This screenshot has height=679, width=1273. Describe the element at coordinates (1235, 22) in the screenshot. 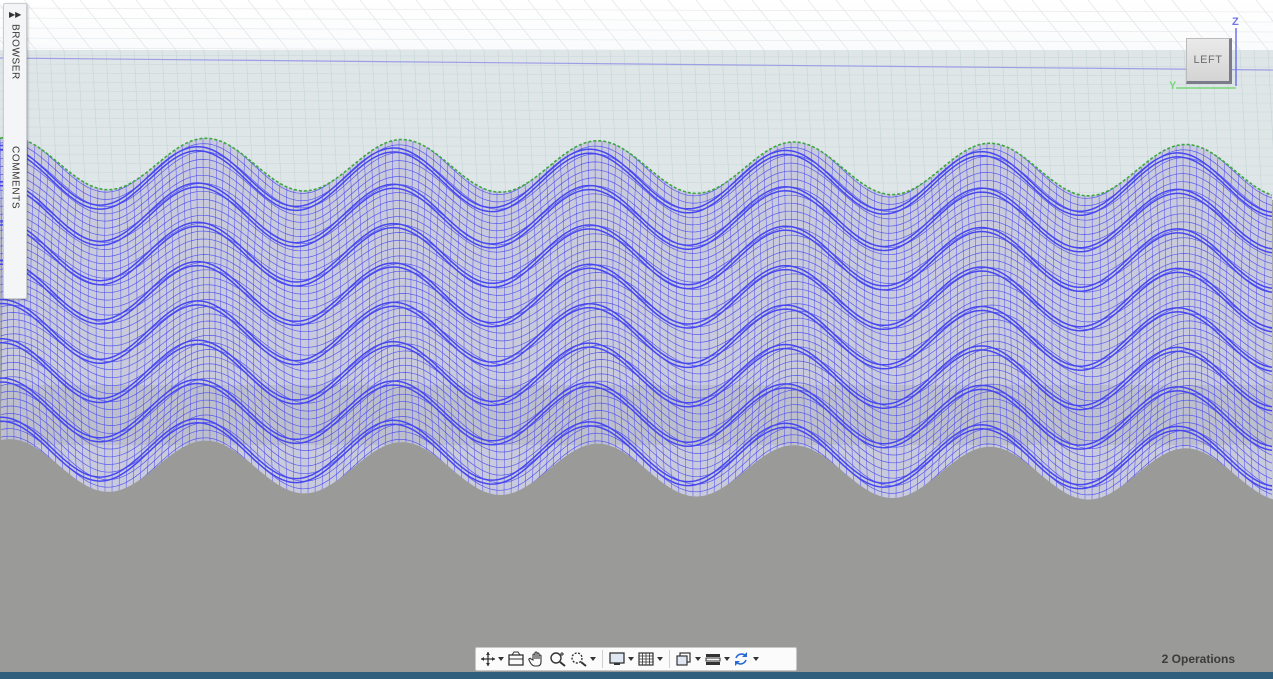

I see `z-axis-label: Z` at that location.